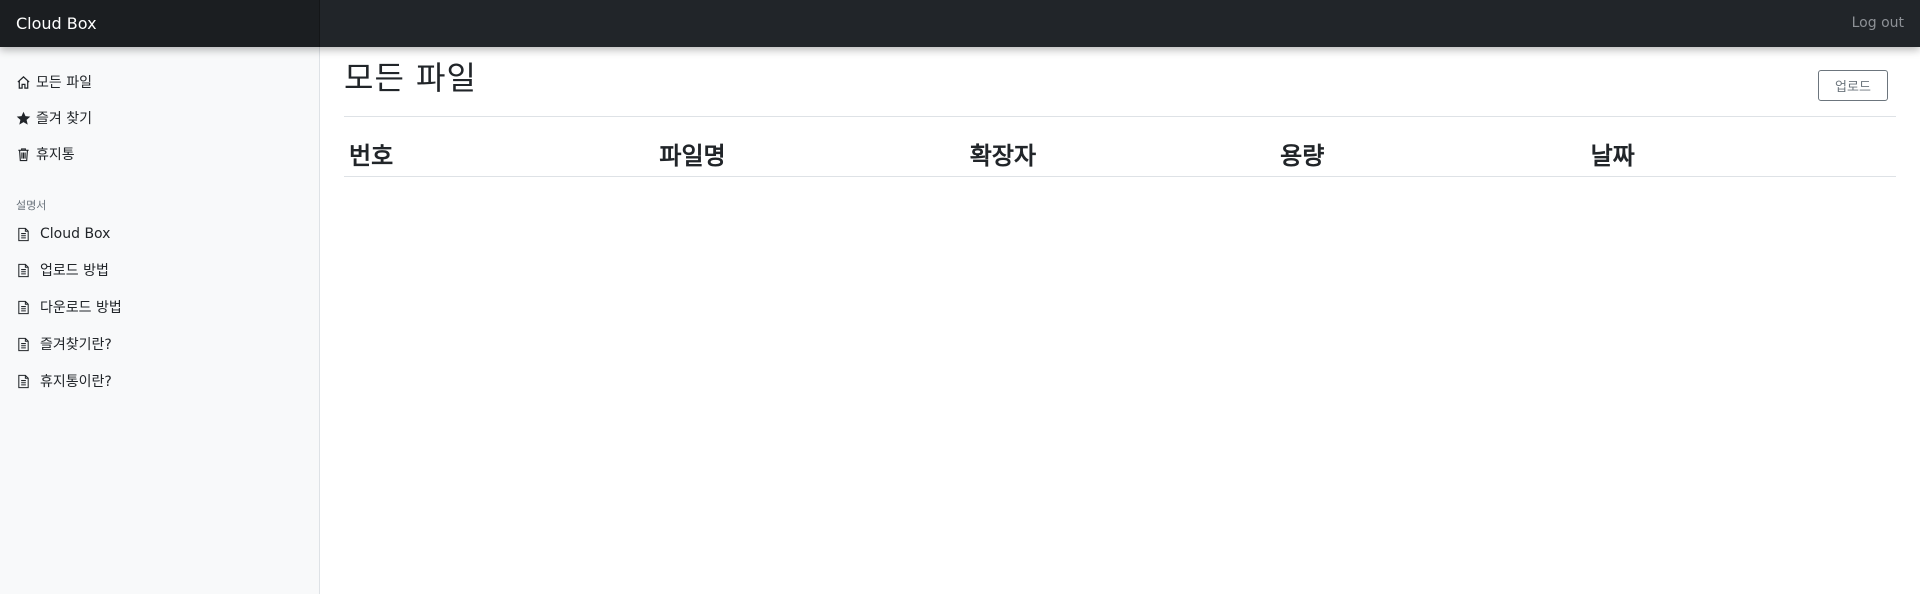 Image resolution: width=1920 pixels, height=594 pixels. I want to click on sidebar-item-trash: 휴지통, so click(45, 154).